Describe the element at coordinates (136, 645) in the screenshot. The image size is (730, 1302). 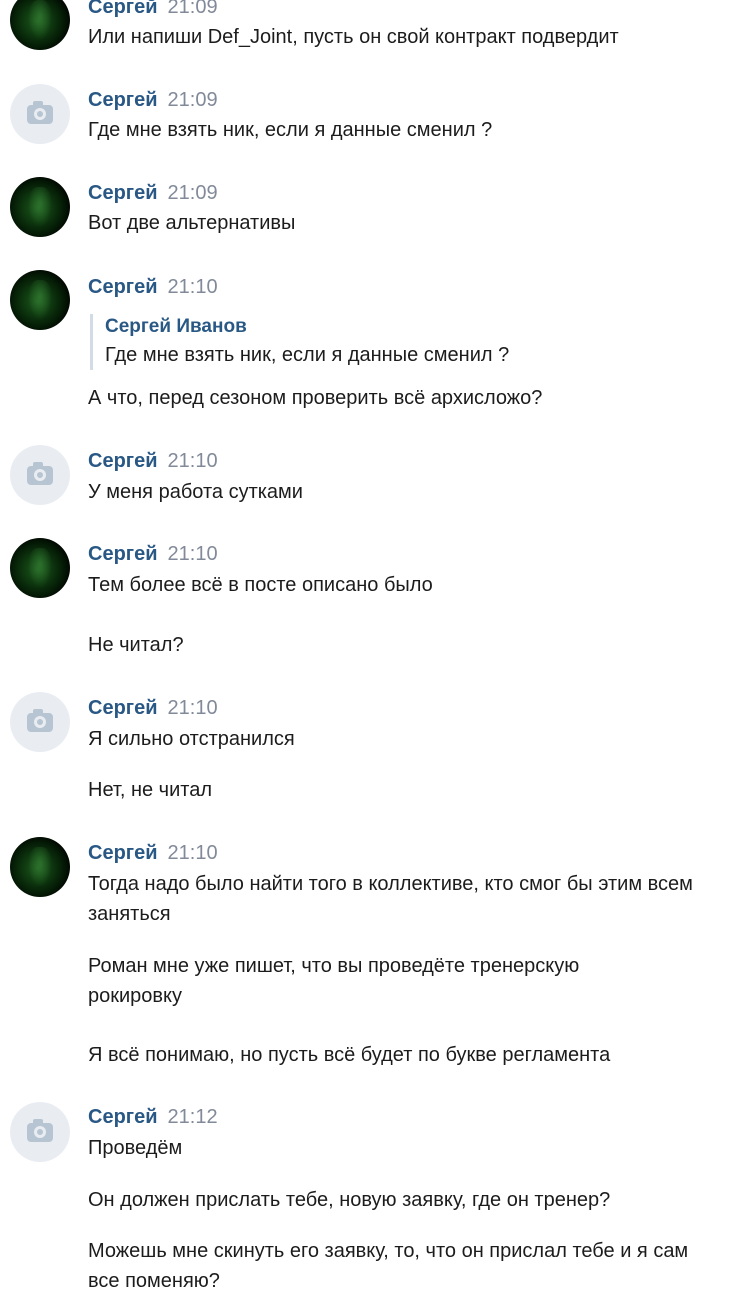
I see `message-text: Не читал?` at that location.